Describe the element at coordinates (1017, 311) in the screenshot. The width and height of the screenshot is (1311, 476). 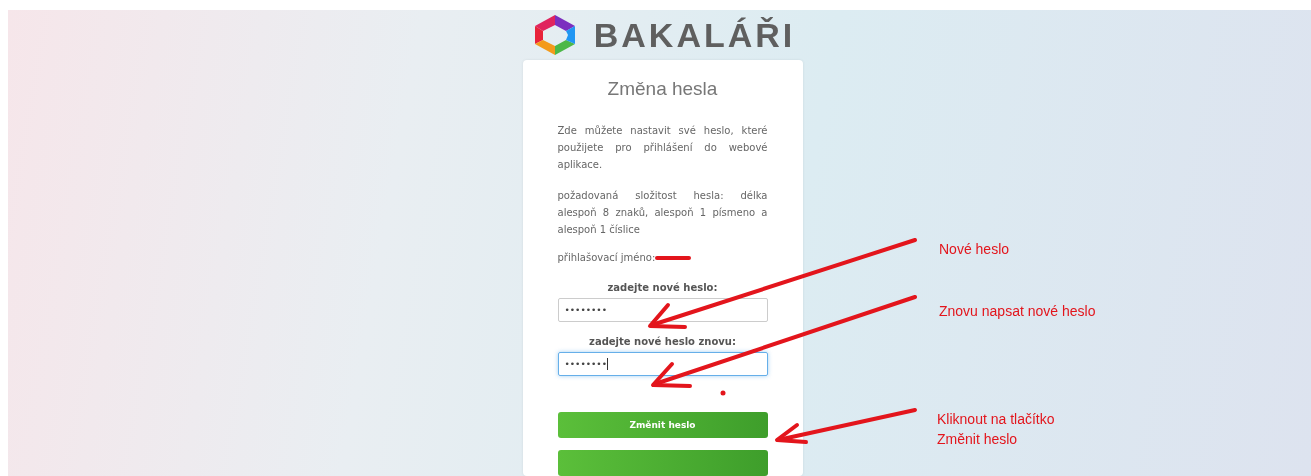
I see `annotation-text: Znovu napsat nové heslo` at that location.